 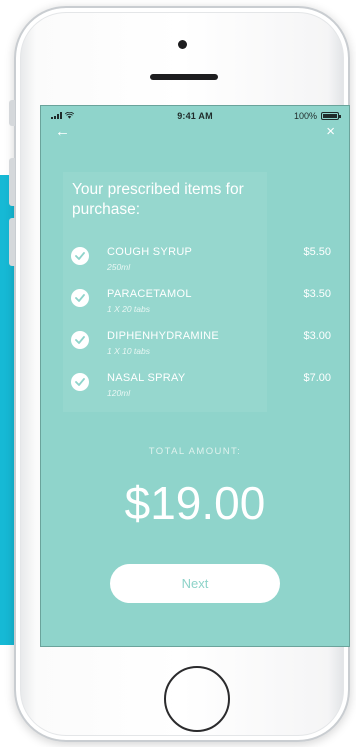 I want to click on back-arrow-icon: ←, so click(x=62, y=131).